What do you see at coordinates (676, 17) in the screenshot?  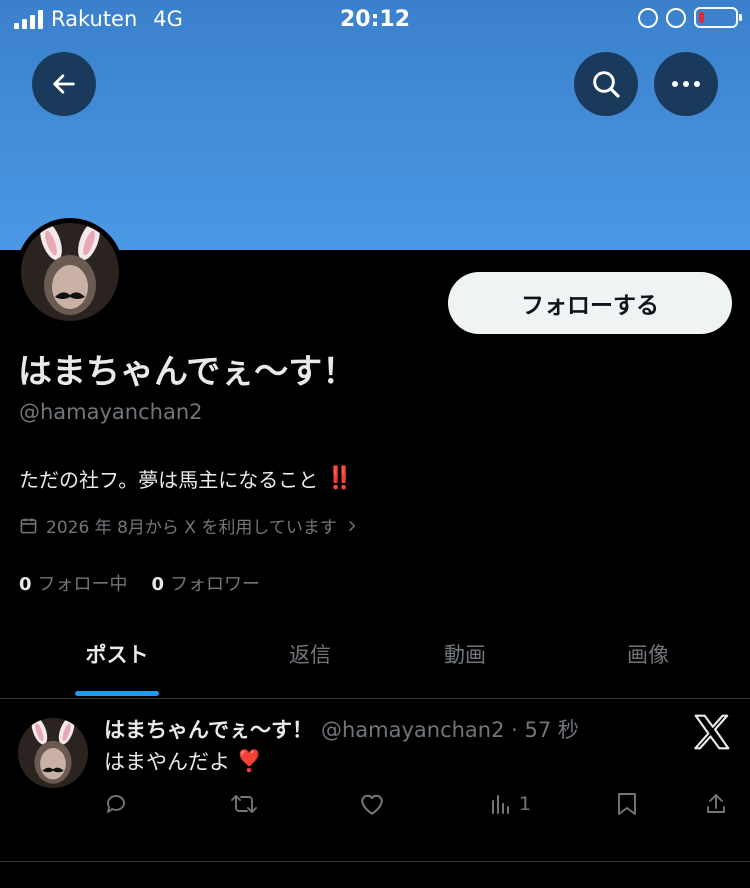 I see `rotation-lock-icon` at bounding box center [676, 17].